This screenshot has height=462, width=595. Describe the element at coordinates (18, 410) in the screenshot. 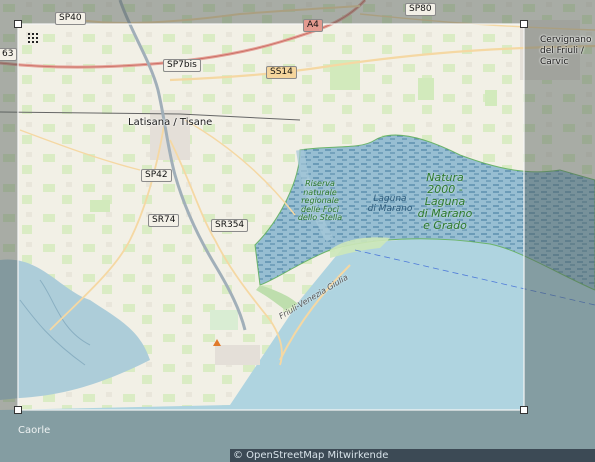

I see `selection-handle-bottom-left` at that location.